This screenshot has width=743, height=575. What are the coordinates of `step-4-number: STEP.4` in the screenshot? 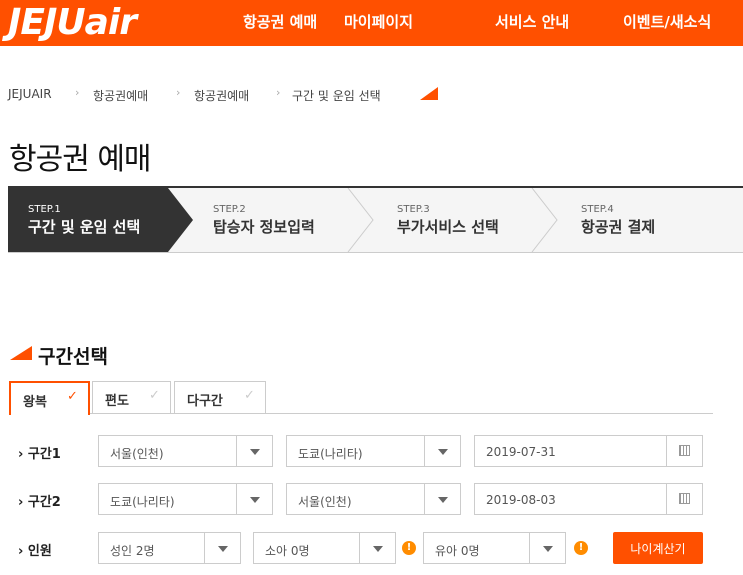 It's located at (597, 209).